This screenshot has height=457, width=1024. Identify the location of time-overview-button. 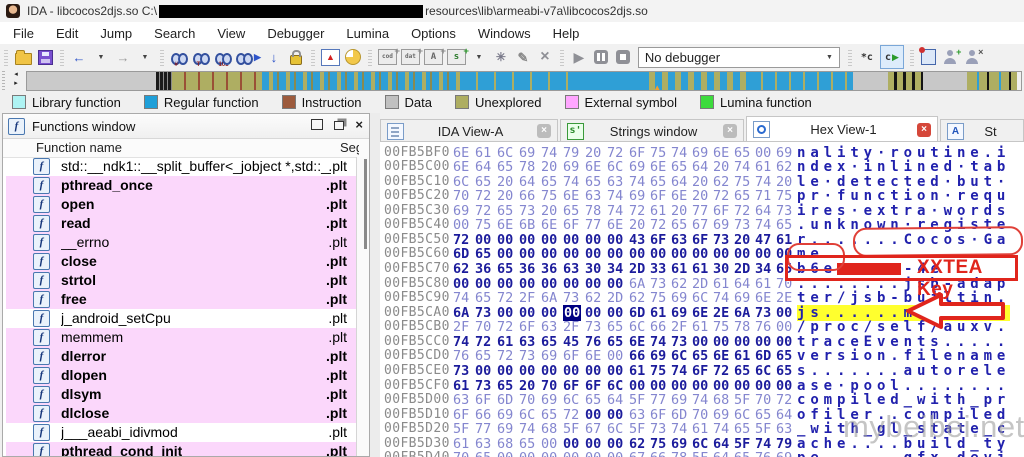
(353, 57).